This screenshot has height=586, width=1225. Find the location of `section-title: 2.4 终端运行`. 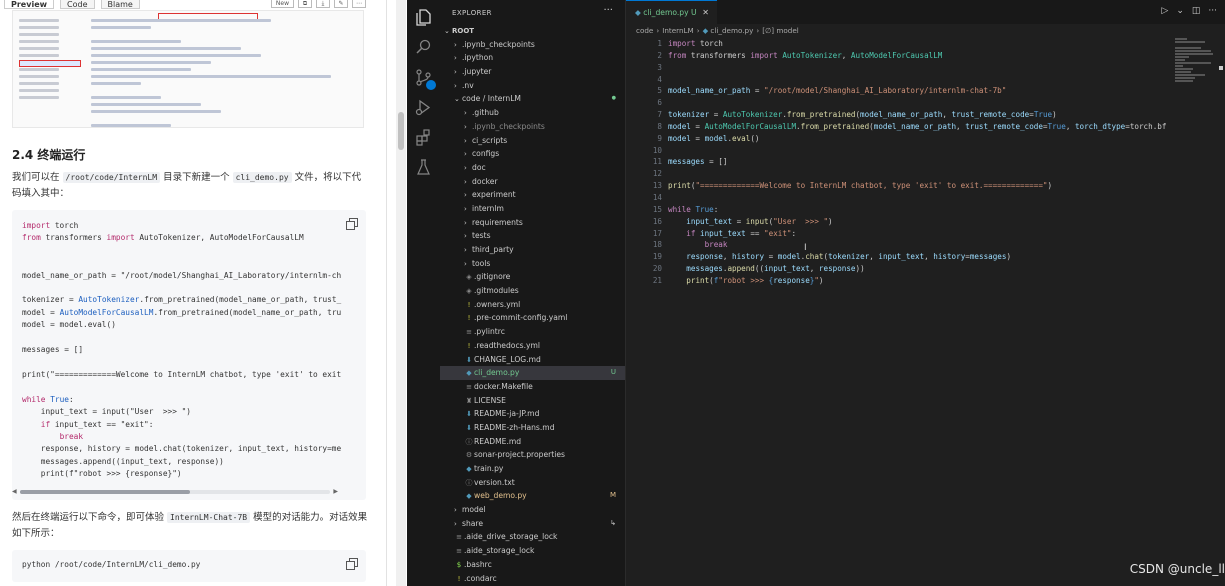

section-title: 2.4 终端运行 is located at coordinates (49, 155).